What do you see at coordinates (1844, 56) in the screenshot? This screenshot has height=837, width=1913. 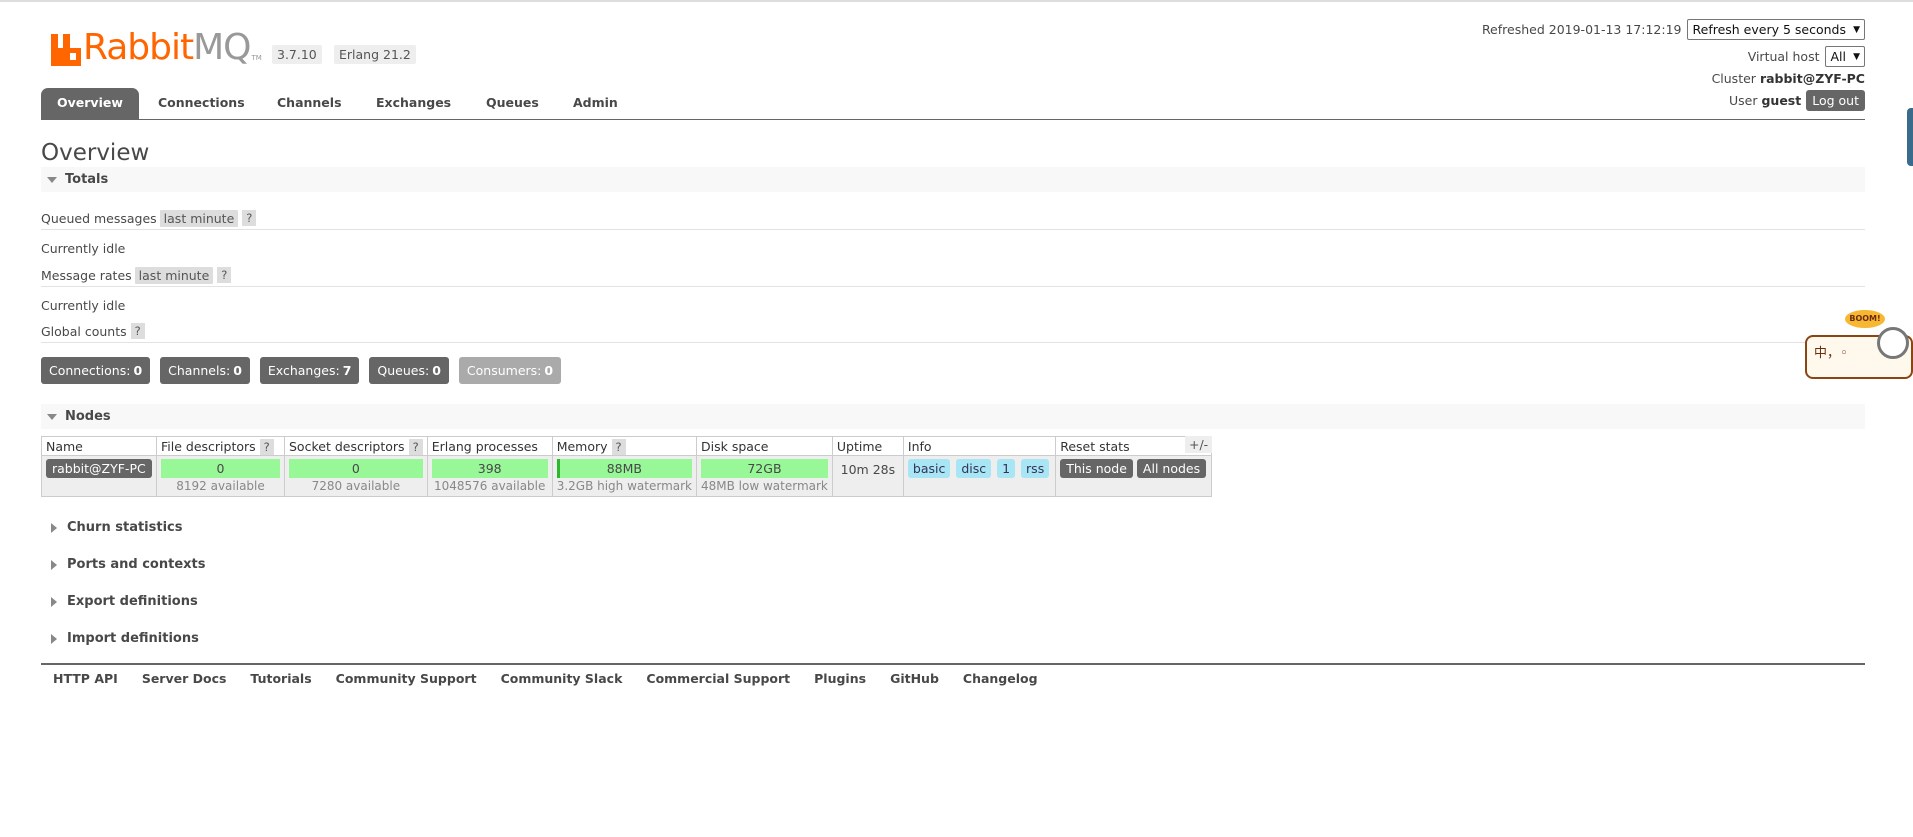 I see `virtual-host-select: All ▼` at bounding box center [1844, 56].